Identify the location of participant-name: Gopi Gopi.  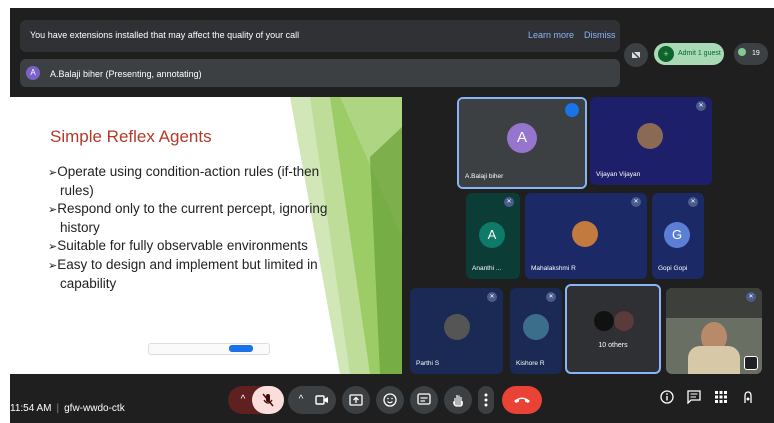
(673, 268).